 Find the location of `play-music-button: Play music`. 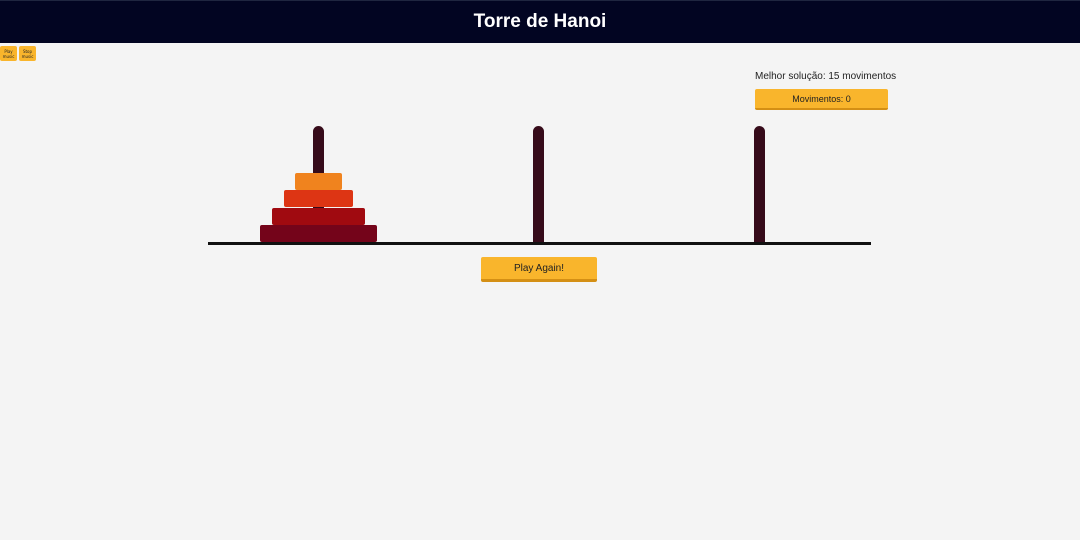

play-music-button: Play music is located at coordinates (8, 53).